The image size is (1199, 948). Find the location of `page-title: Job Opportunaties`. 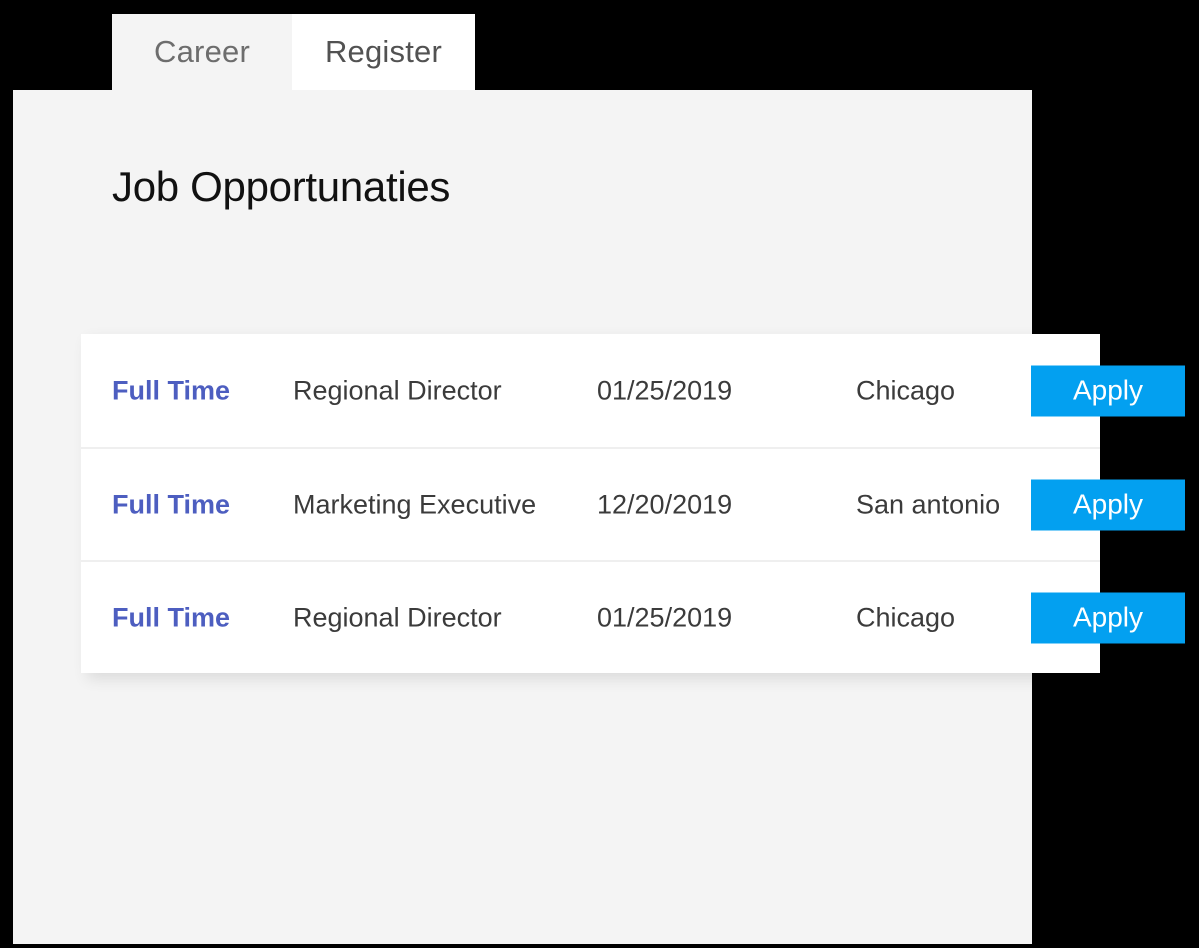

page-title: Job Opportunaties is located at coordinates (281, 186).